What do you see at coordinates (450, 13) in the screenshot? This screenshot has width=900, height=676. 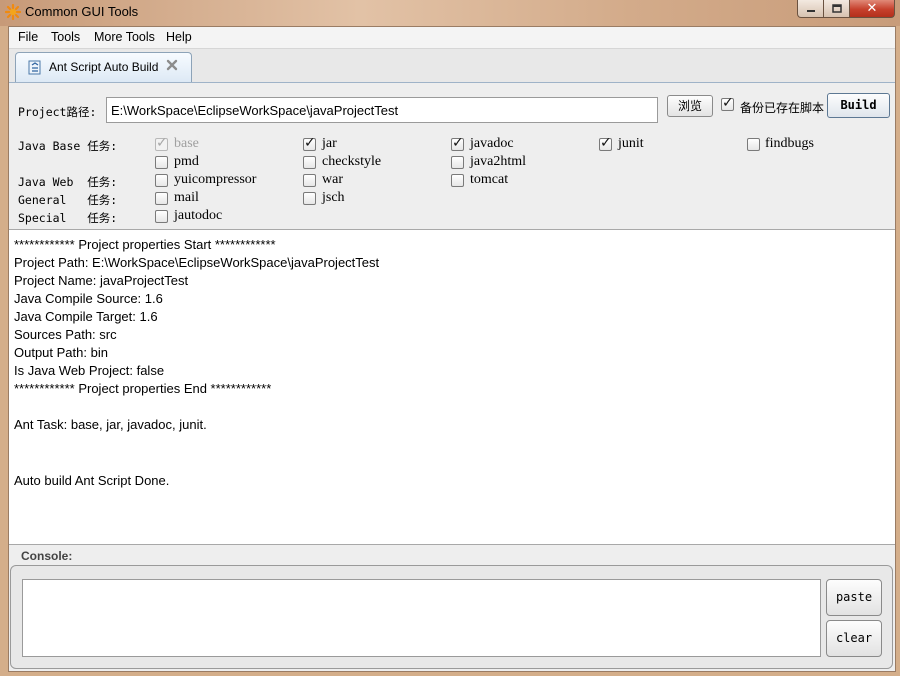 I see `title-bar: Common GUI Tools ✕` at bounding box center [450, 13].